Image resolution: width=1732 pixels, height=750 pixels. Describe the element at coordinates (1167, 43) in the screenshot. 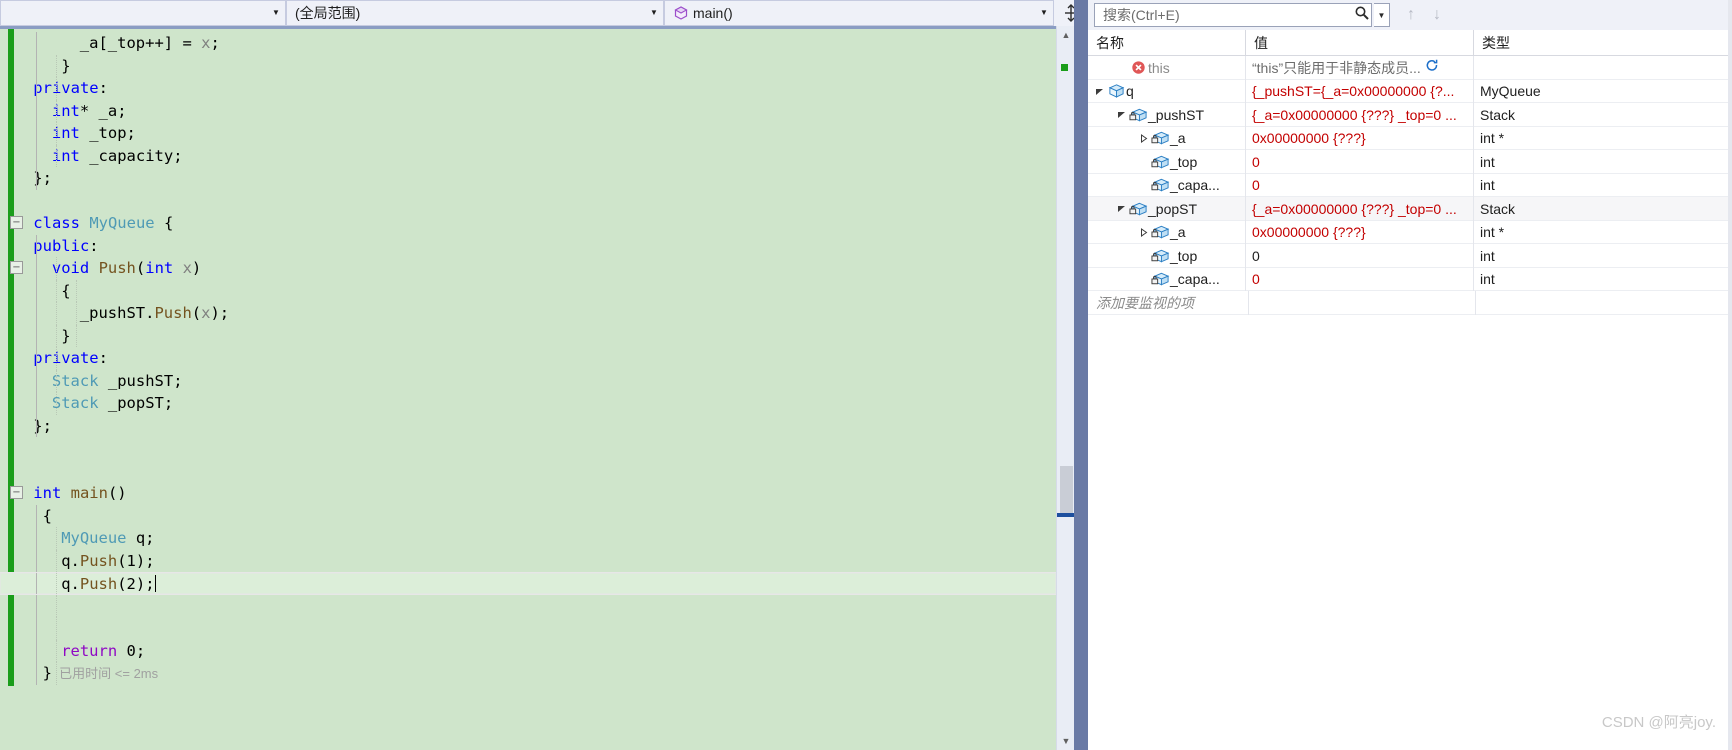

I see `column-header-name: 名称` at that location.